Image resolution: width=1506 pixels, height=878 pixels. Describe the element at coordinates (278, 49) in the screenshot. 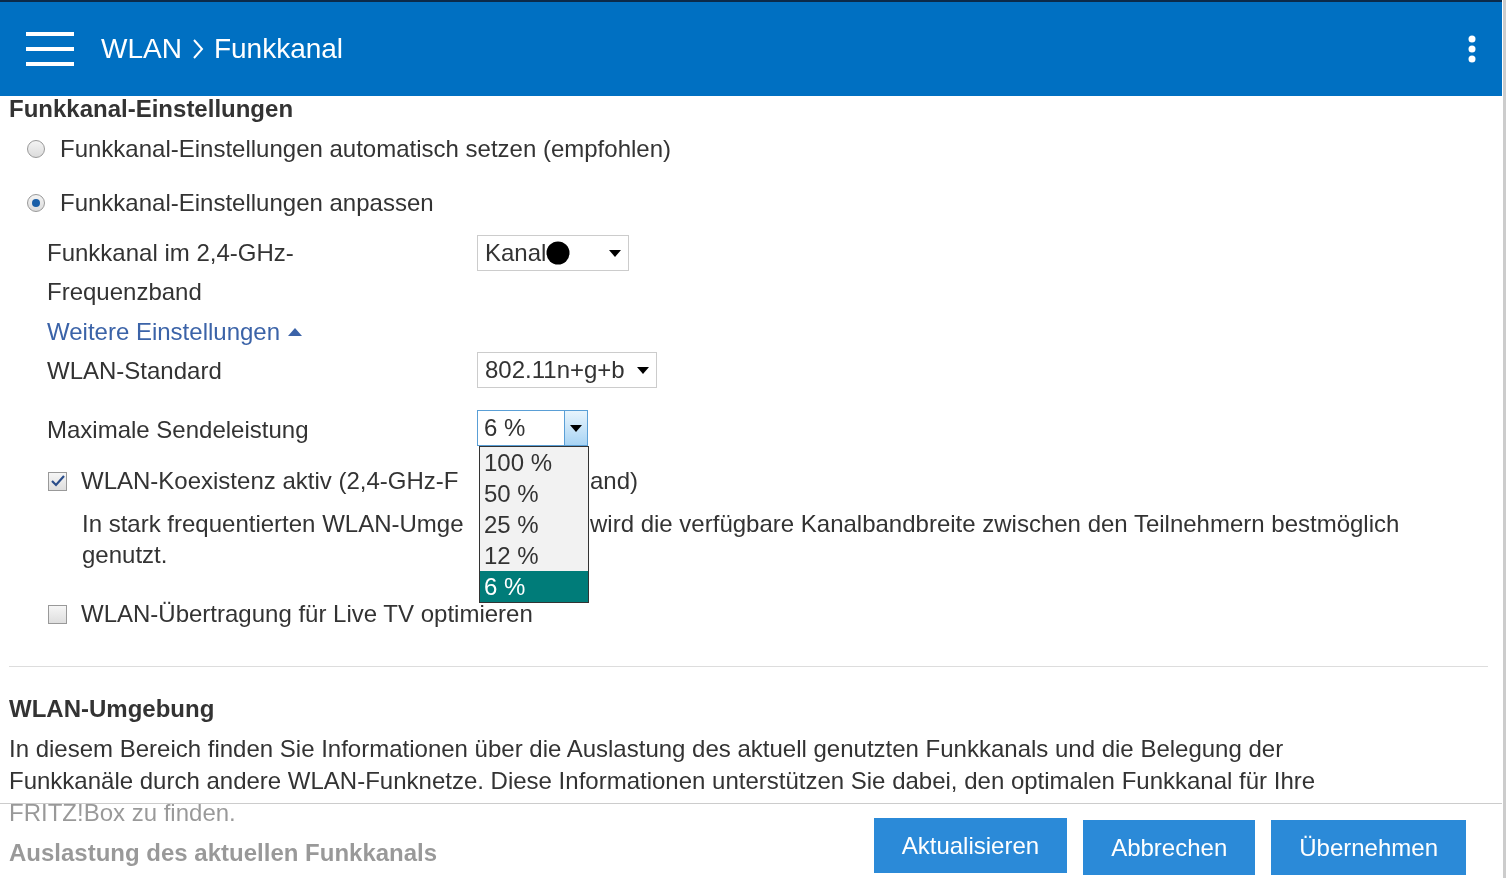

I see `page-title: Funkkanal` at that location.